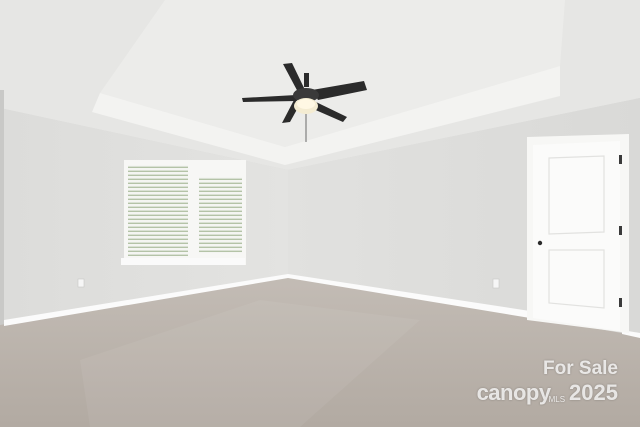 The width and height of the screenshot is (640, 427). Describe the element at coordinates (580, 368) in the screenshot. I see `watermark-for-sale: For Sale` at that location.